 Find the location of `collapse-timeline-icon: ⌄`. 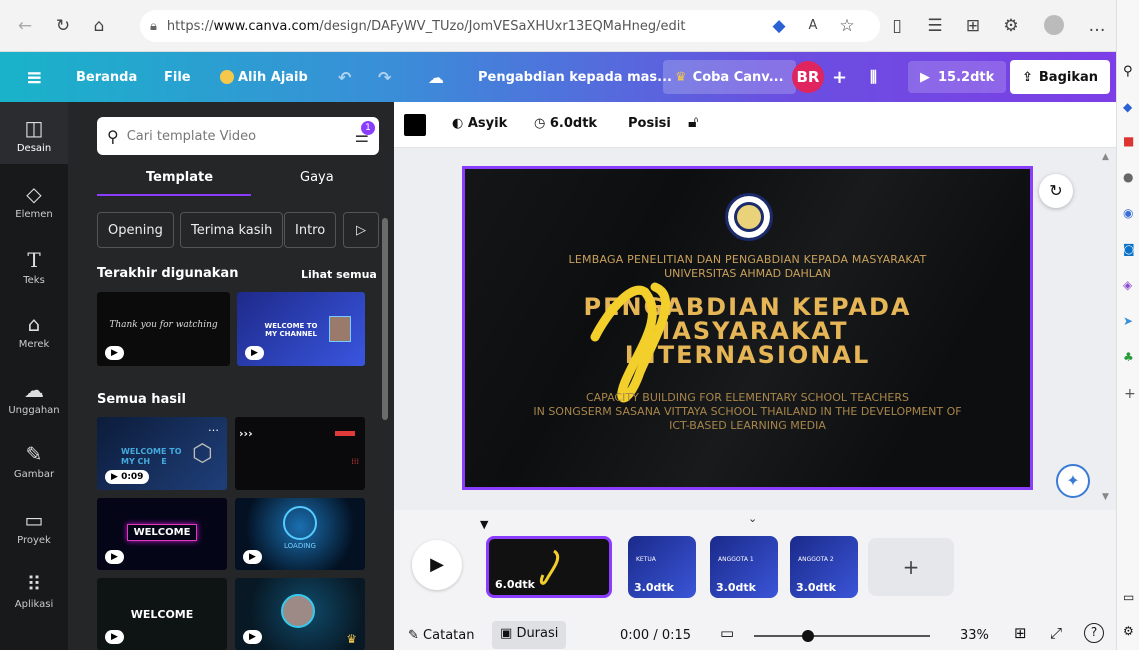

collapse-timeline-icon: ⌄ is located at coordinates (752, 518).